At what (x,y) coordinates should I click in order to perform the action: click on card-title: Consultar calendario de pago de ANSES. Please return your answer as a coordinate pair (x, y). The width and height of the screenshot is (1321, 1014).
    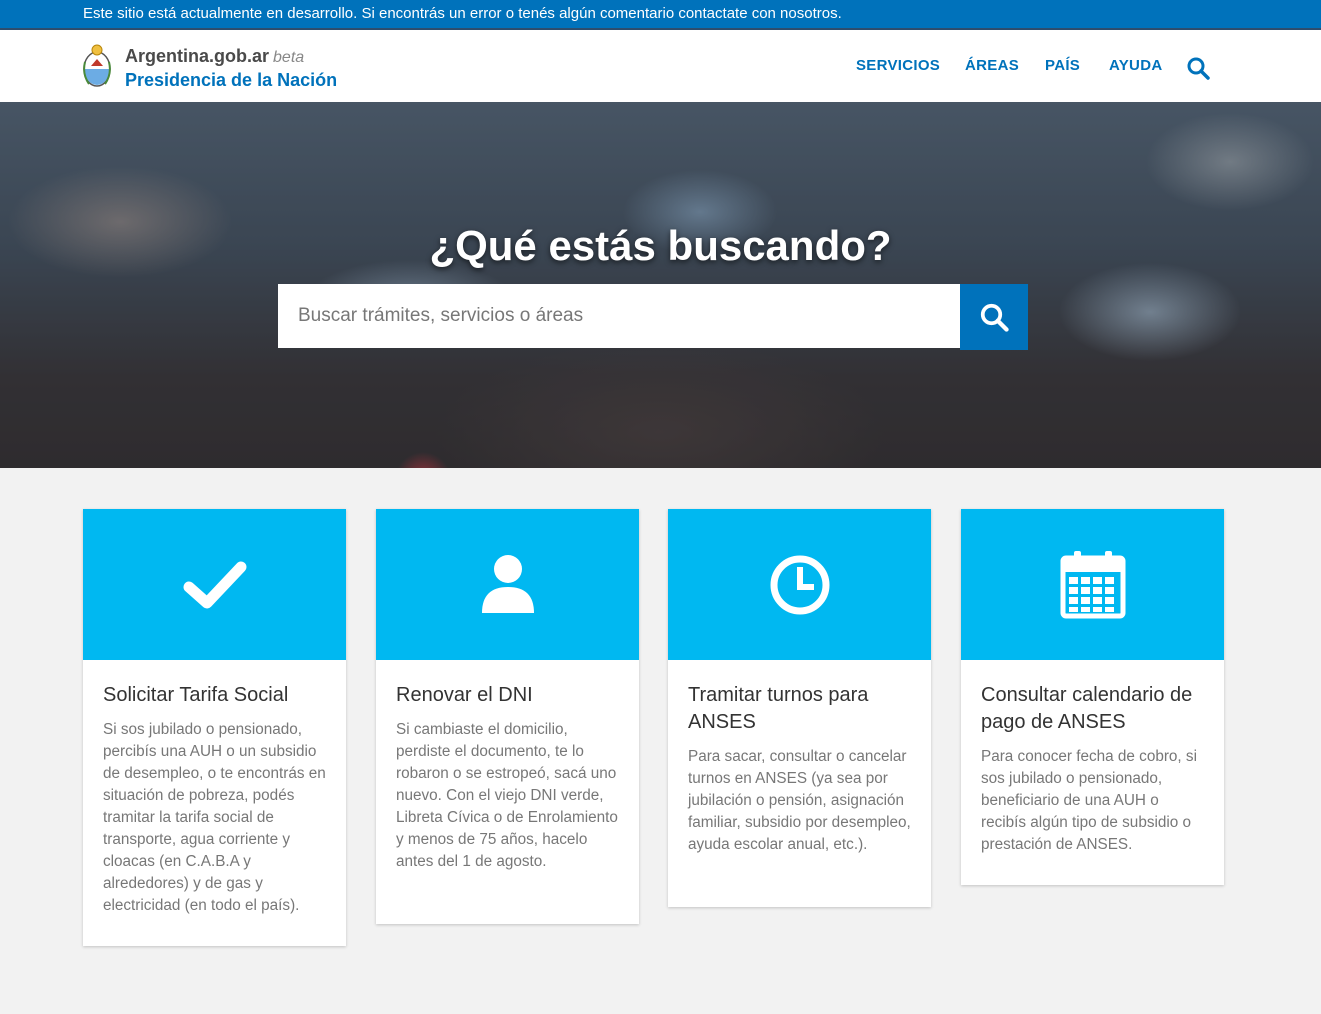
    Looking at the image, I should click on (1092, 709).